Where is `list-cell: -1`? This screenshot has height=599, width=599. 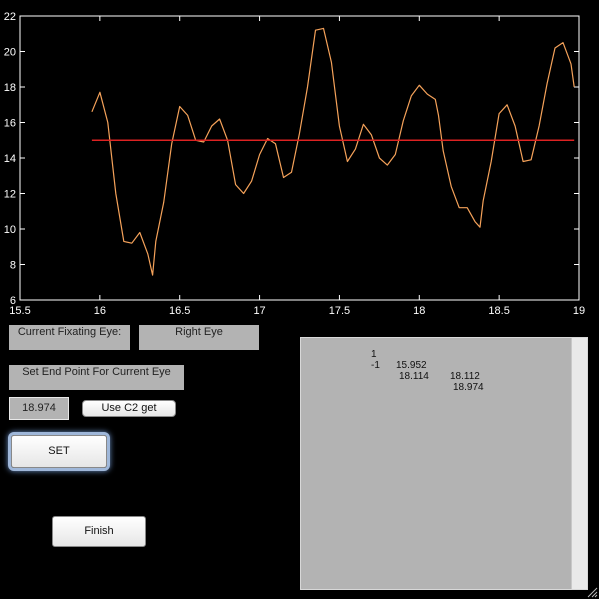
list-cell: -1 is located at coordinates (375, 365).